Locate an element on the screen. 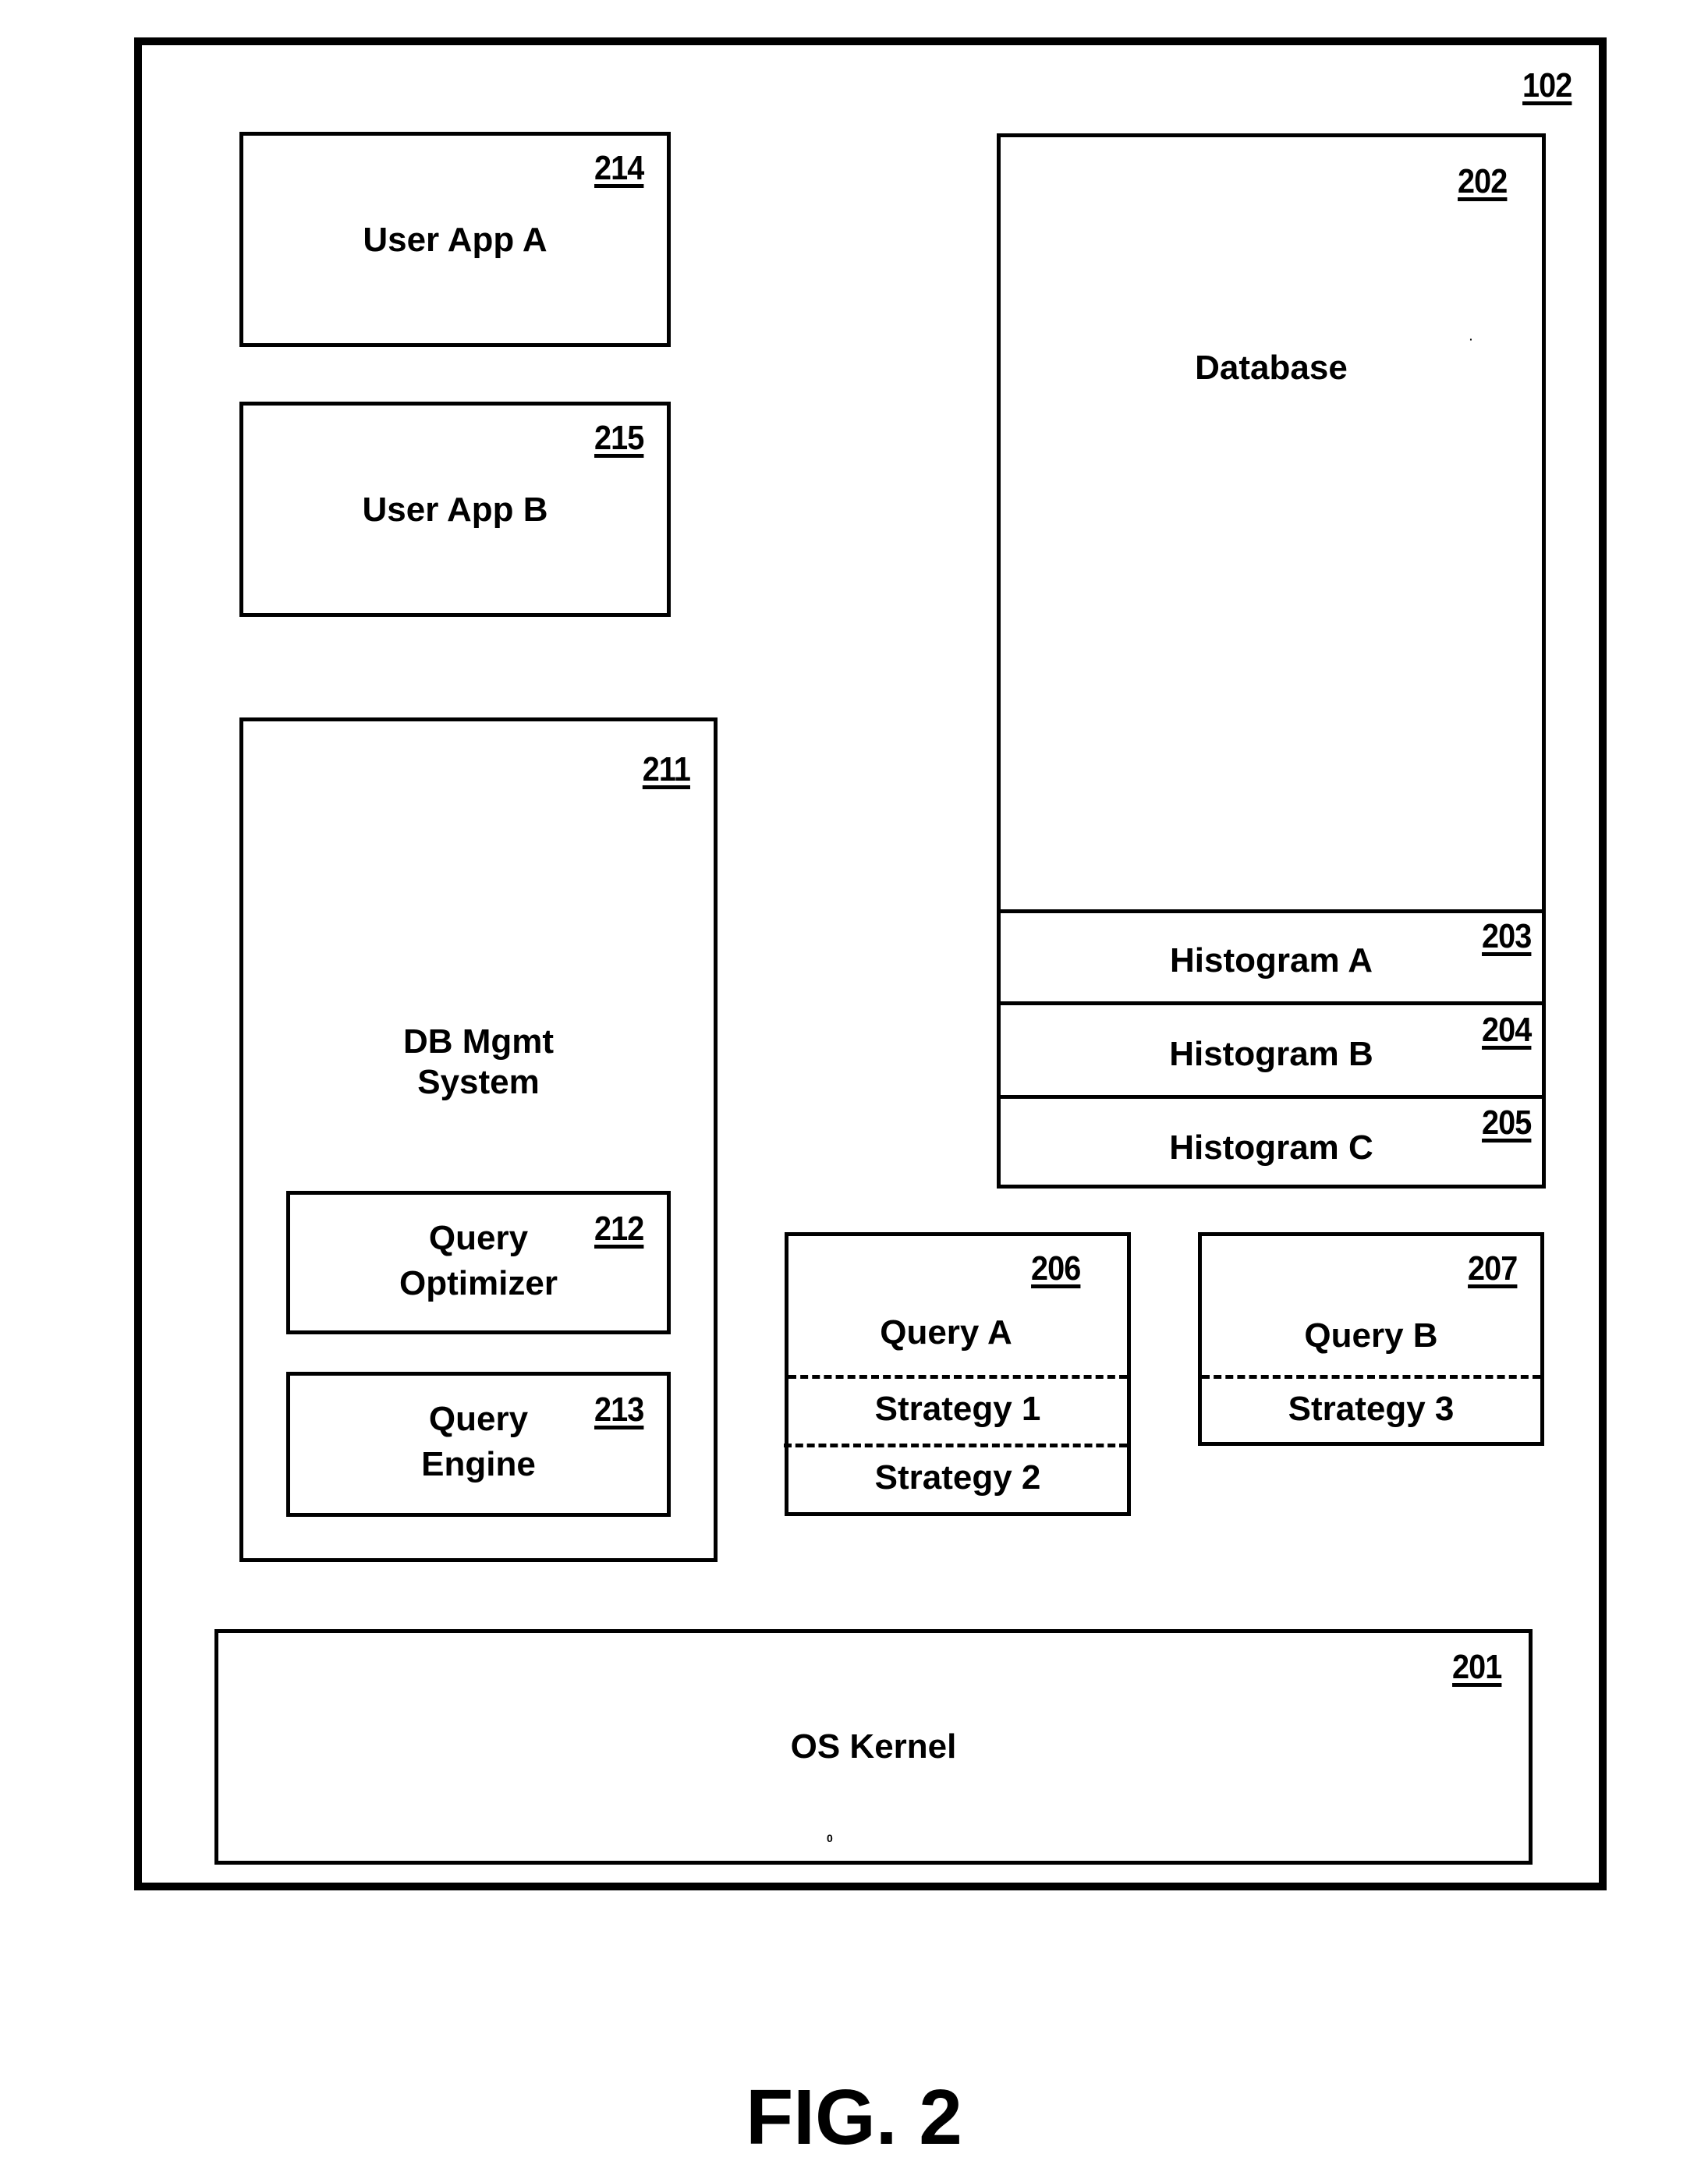  os-kernel-label: OS Kernel is located at coordinates (873, 1746).